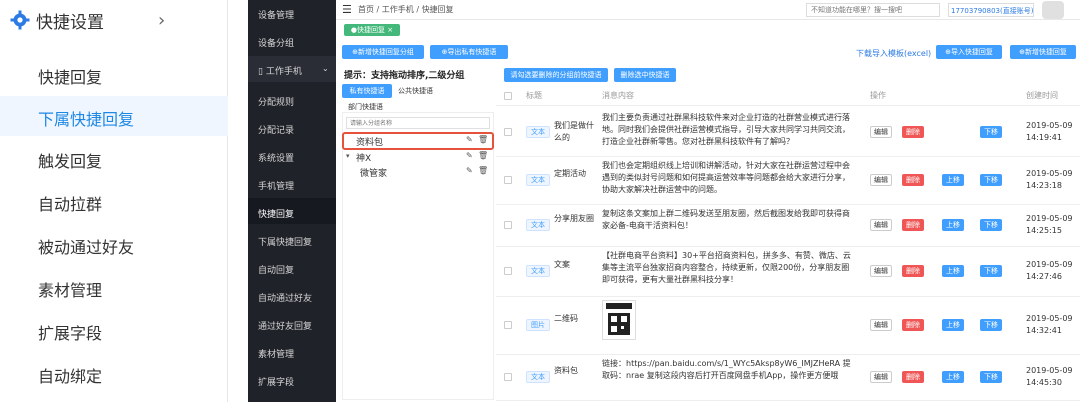  I want to click on header-checkbox, so click(508, 96).